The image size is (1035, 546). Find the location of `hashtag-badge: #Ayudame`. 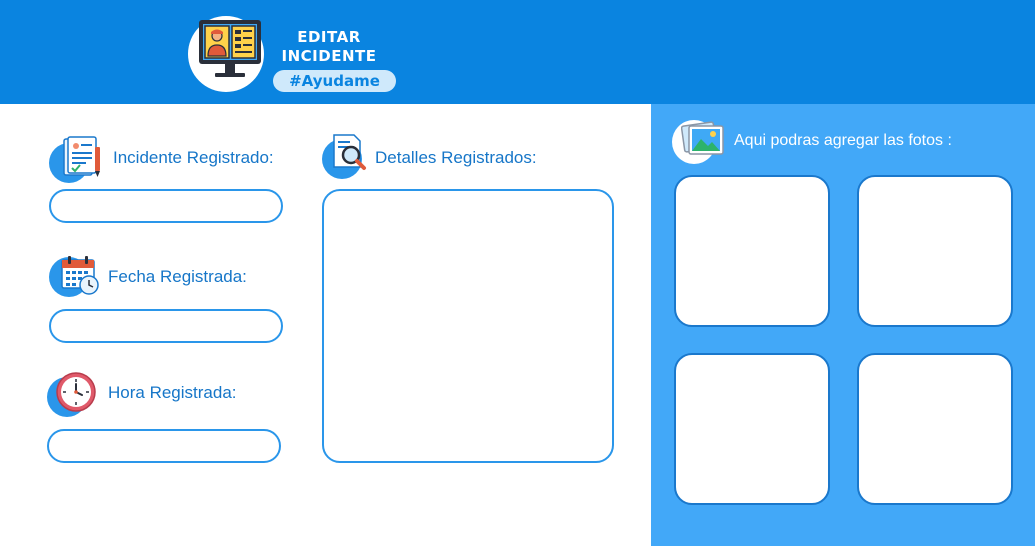

hashtag-badge: #Ayudame is located at coordinates (334, 81).